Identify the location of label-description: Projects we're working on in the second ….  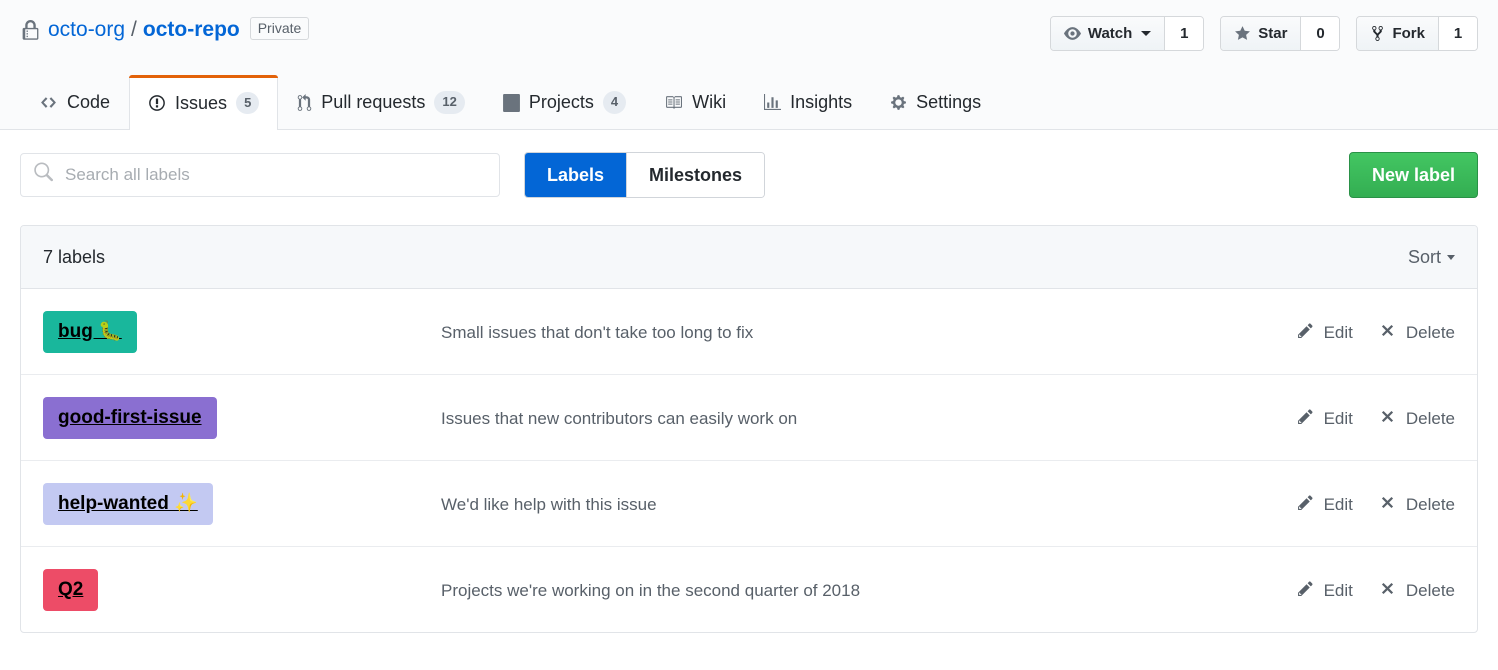
(651, 590).